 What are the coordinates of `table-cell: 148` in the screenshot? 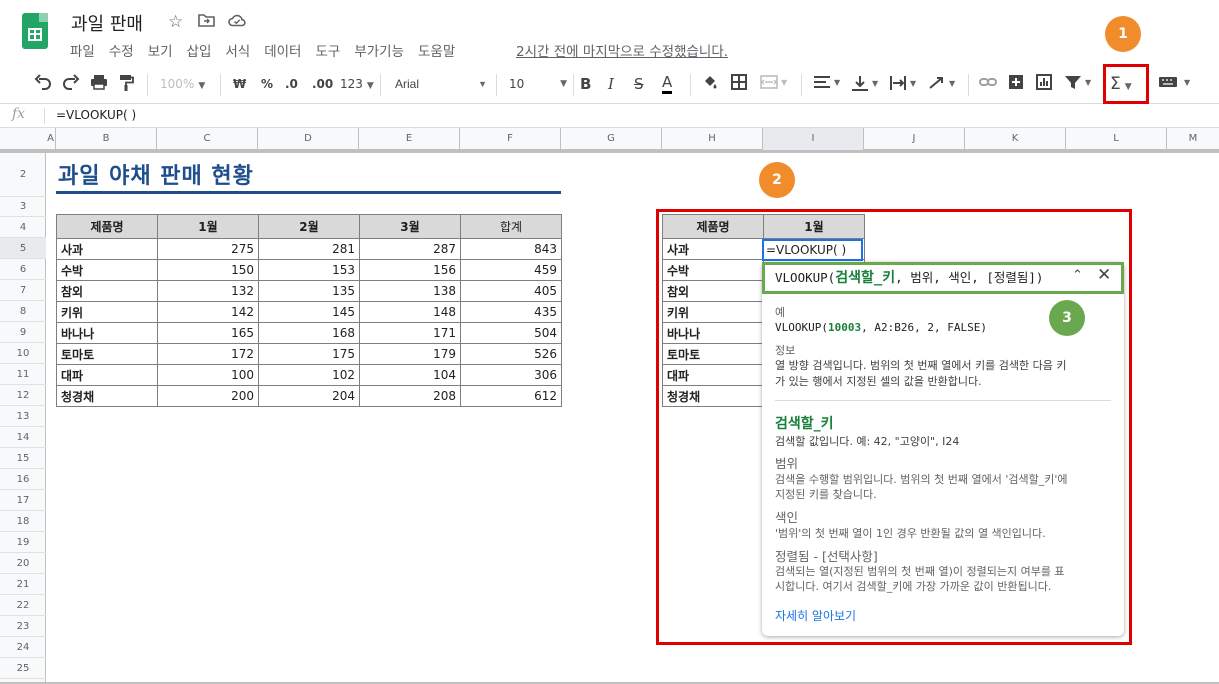 It's located at (410, 312).